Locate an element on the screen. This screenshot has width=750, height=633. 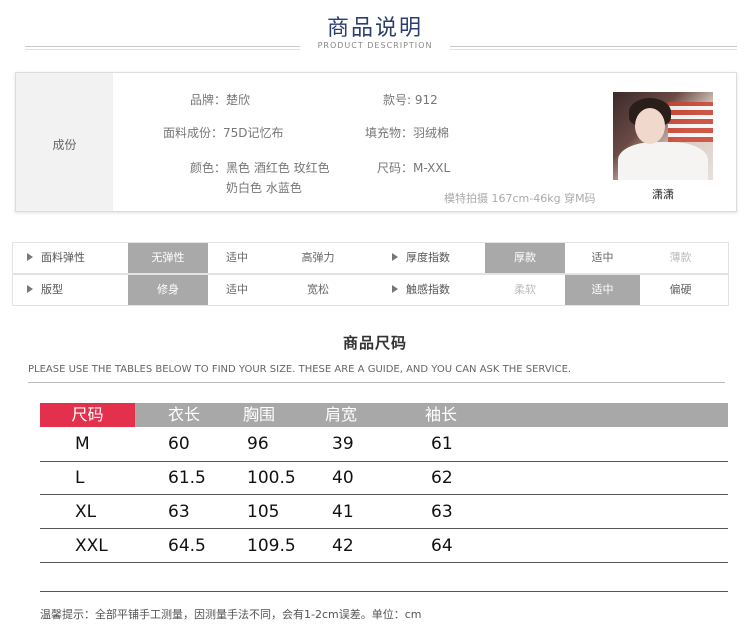
size-cell: M is located at coordinates (82, 444).